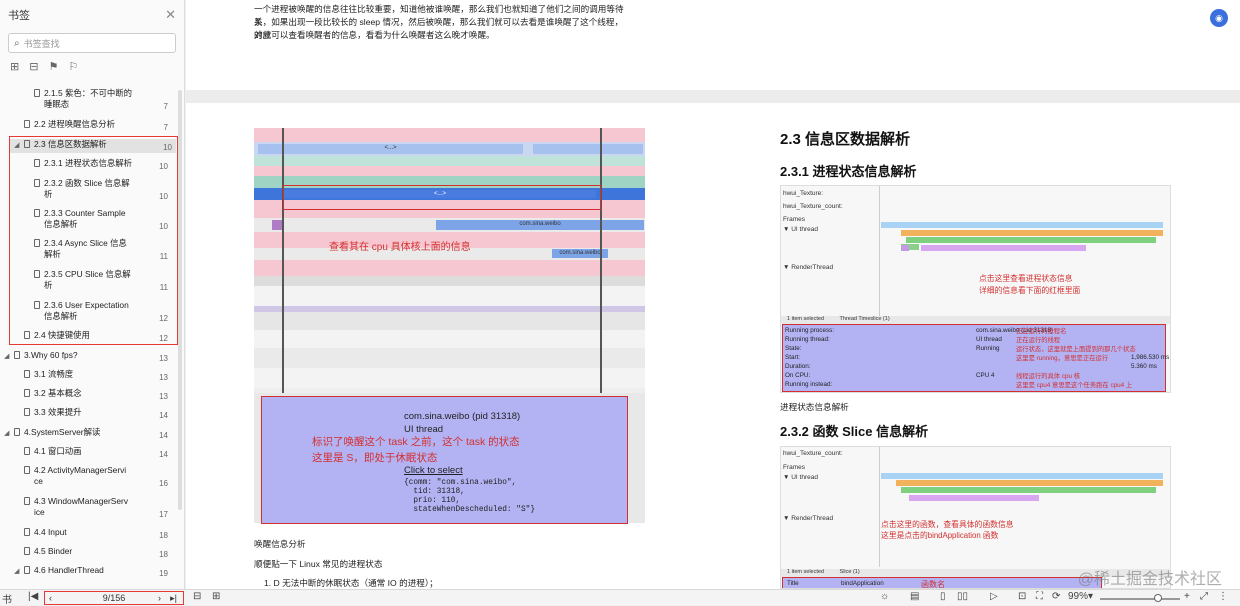 The image size is (1240, 606). Describe the element at coordinates (351, 583) in the screenshot. I see `list-item: 1. D 无法中断的休眠状态（通常 IO 的进程）；` at that location.